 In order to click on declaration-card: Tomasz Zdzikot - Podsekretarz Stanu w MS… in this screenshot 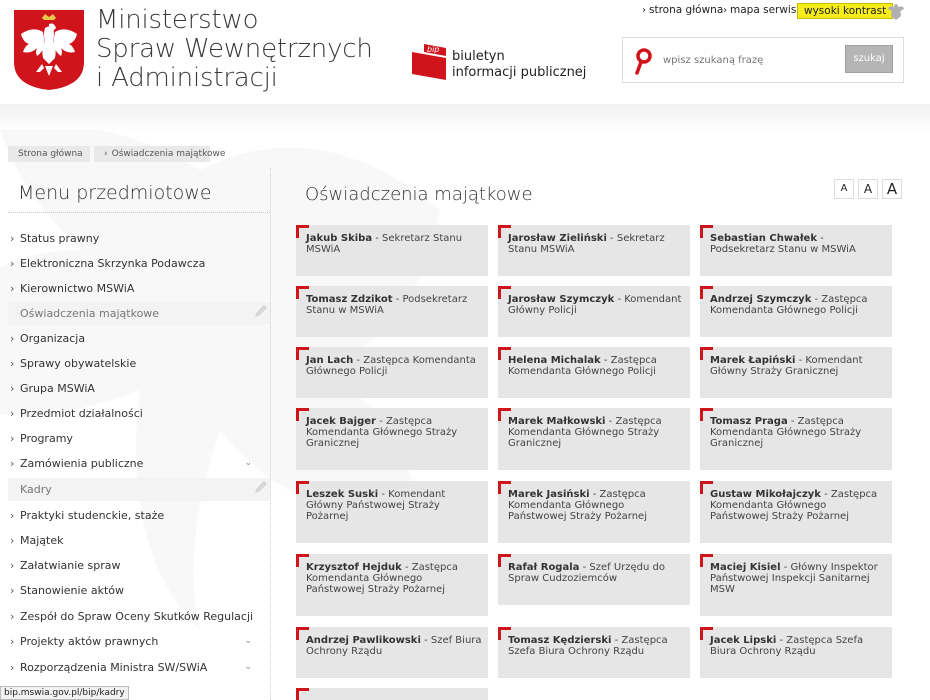, I will do `click(392, 311)`.